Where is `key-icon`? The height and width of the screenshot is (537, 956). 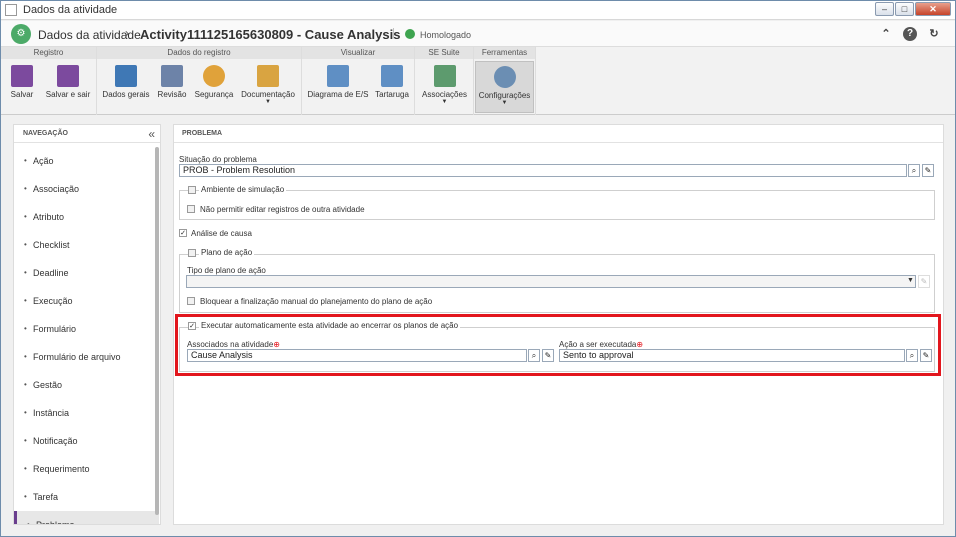 key-icon is located at coordinates (214, 76).